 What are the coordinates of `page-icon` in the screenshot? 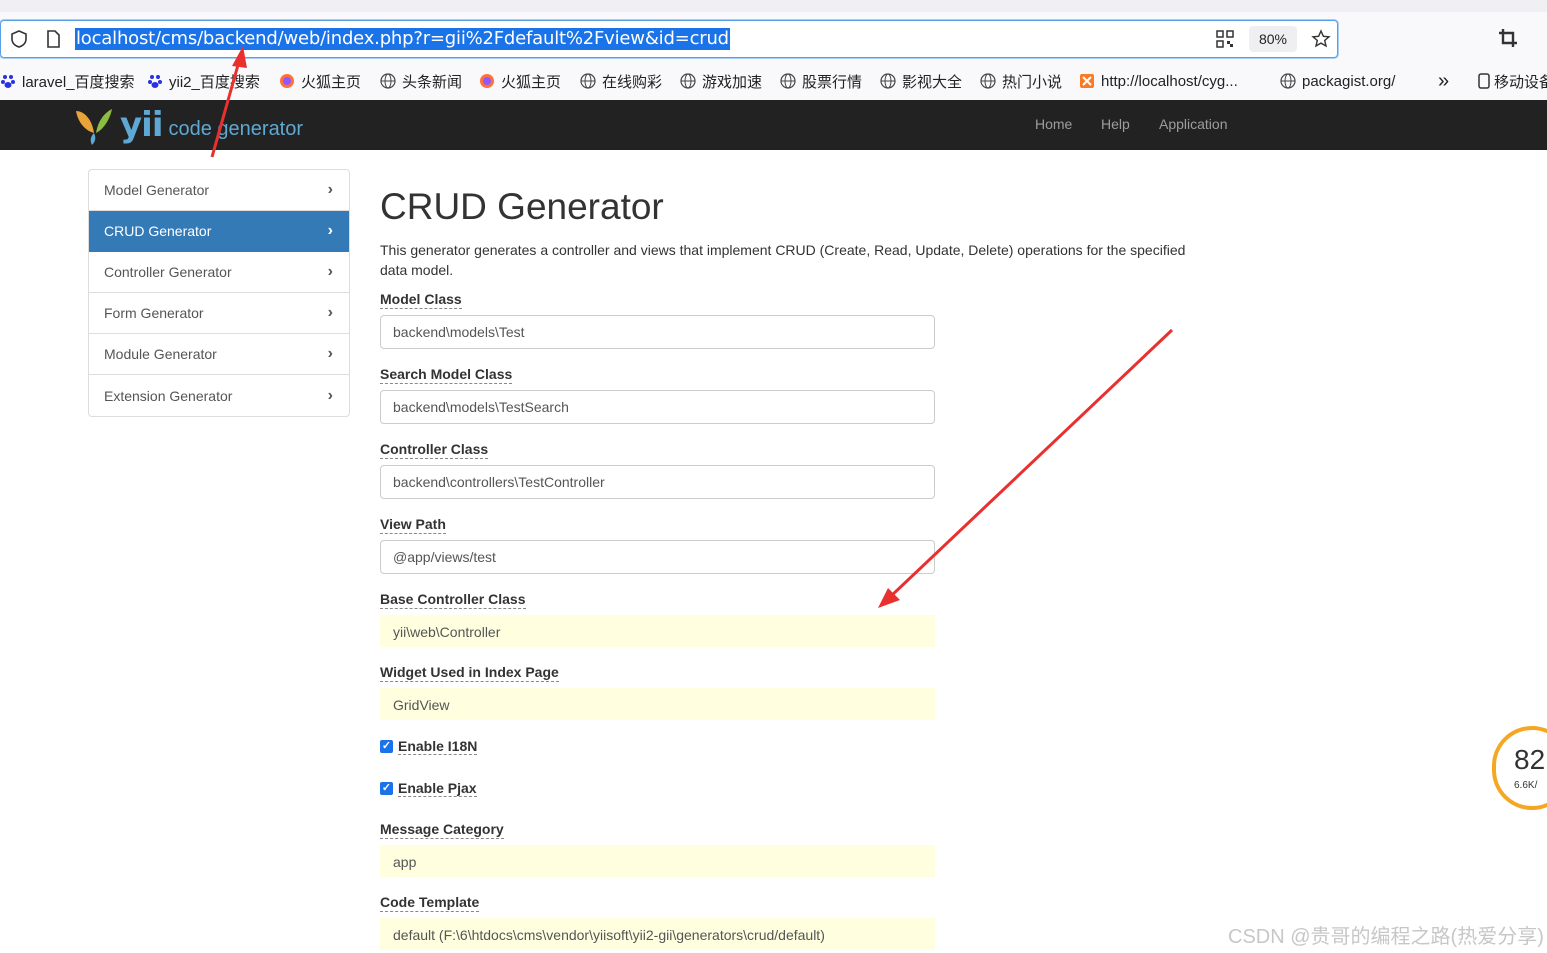 It's located at (53, 39).